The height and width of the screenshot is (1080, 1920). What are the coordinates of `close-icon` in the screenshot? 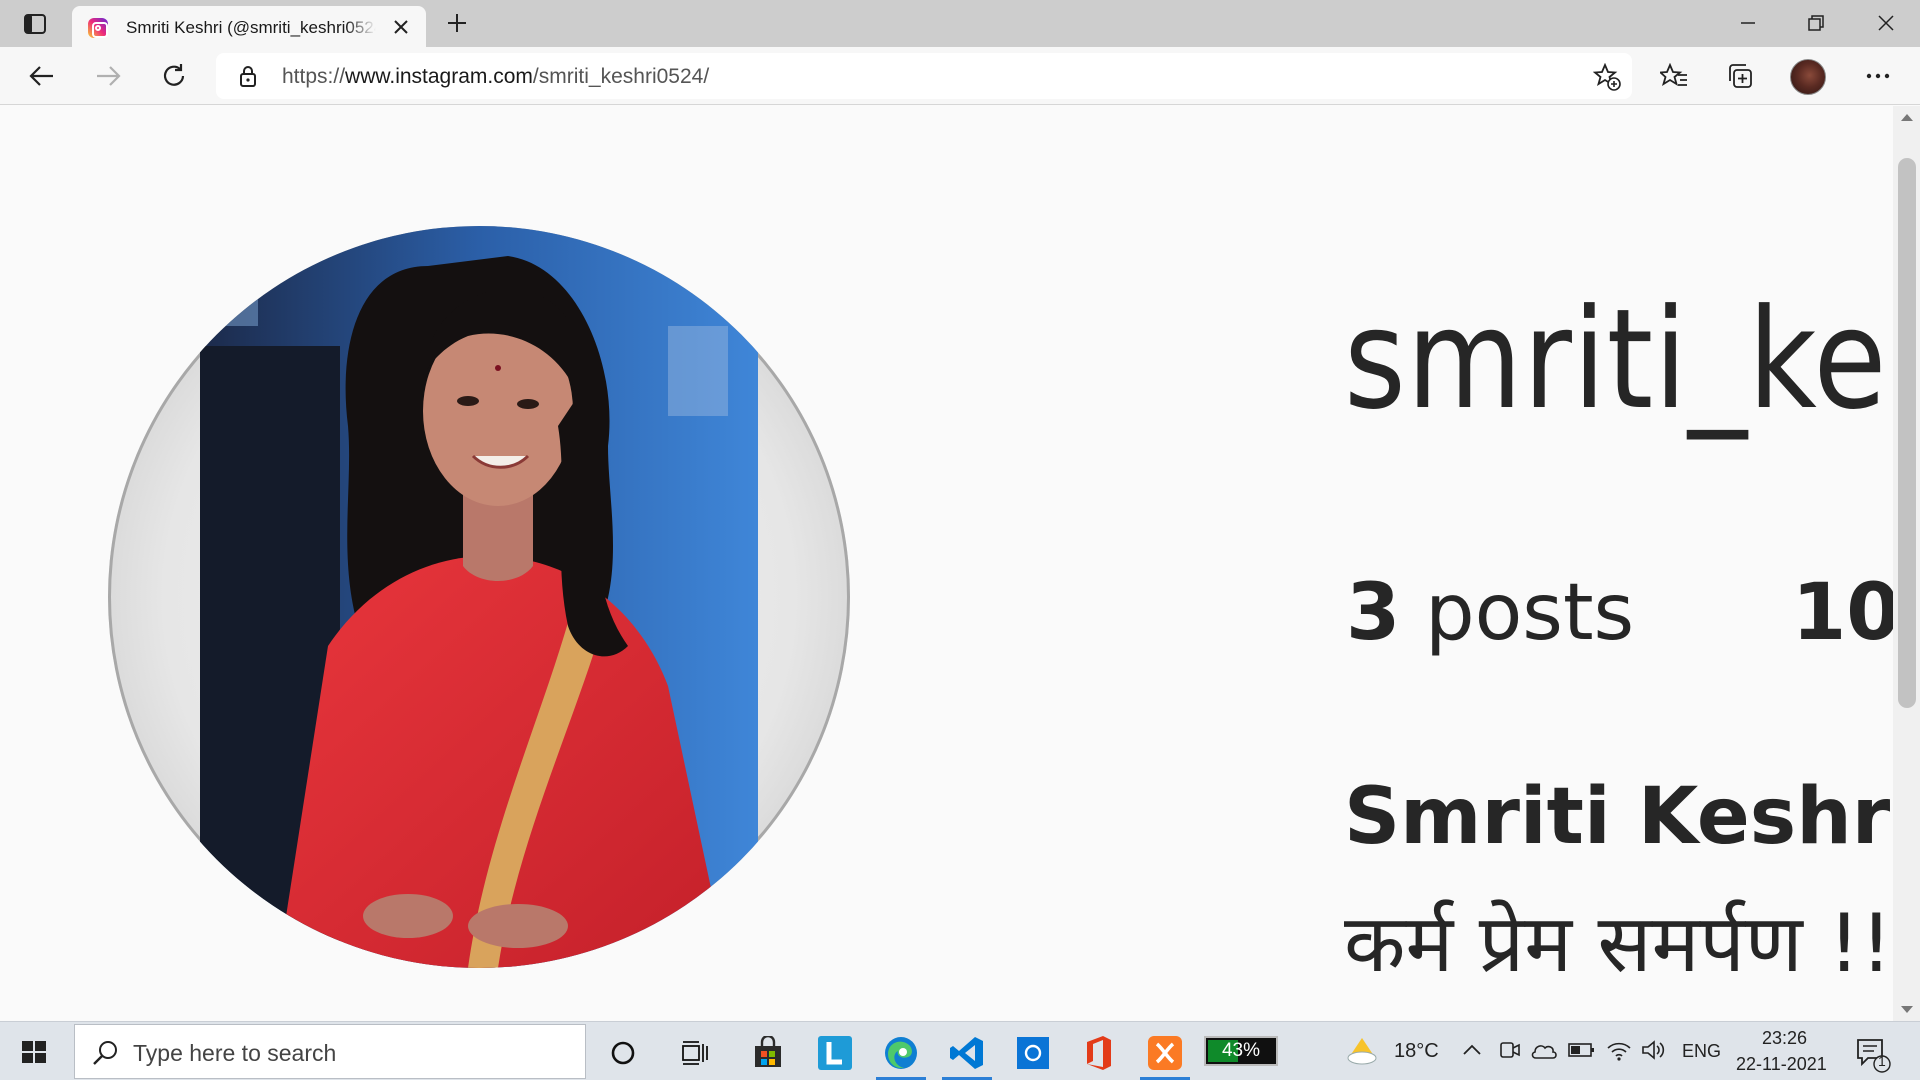 It's located at (401, 27).